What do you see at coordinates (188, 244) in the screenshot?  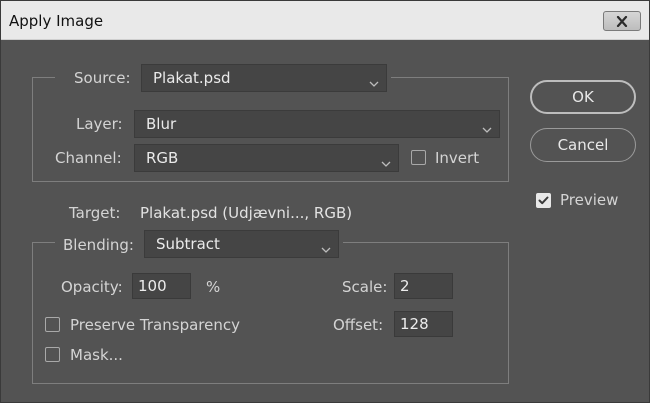 I see `blending-value: Subtract` at bounding box center [188, 244].